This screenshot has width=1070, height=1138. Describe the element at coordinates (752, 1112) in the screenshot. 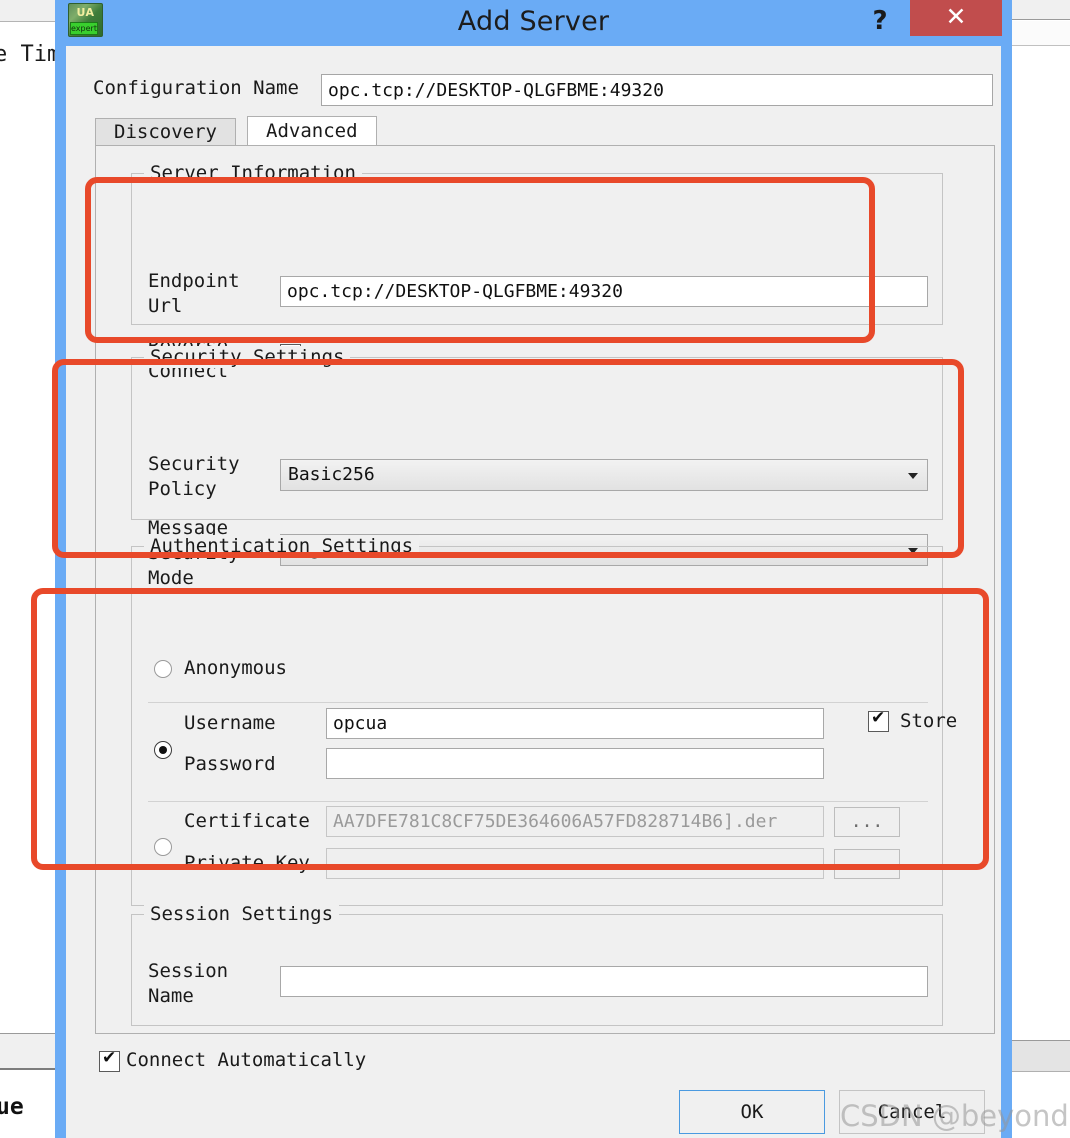

I see `ok-button: OK` at that location.